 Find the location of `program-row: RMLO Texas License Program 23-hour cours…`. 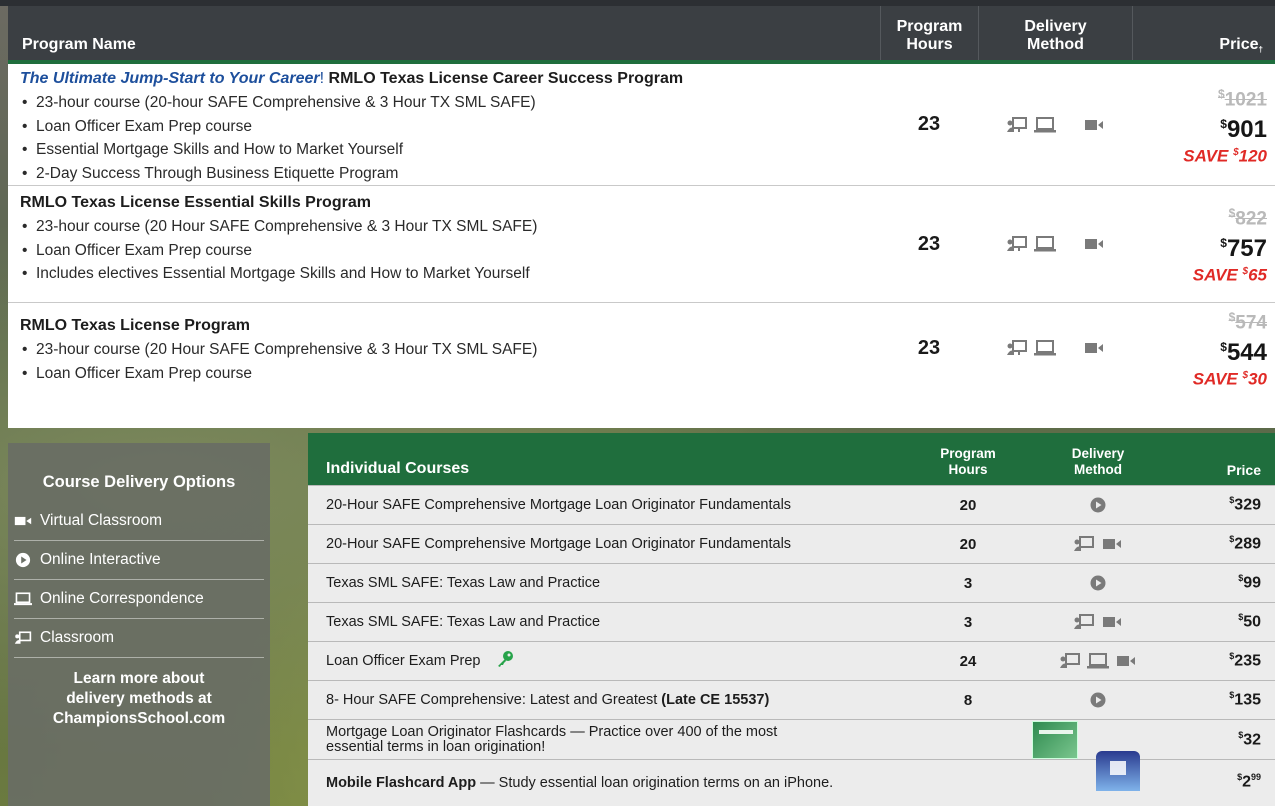

program-row: RMLO Texas License Program 23-hour cours… is located at coordinates (641, 348).